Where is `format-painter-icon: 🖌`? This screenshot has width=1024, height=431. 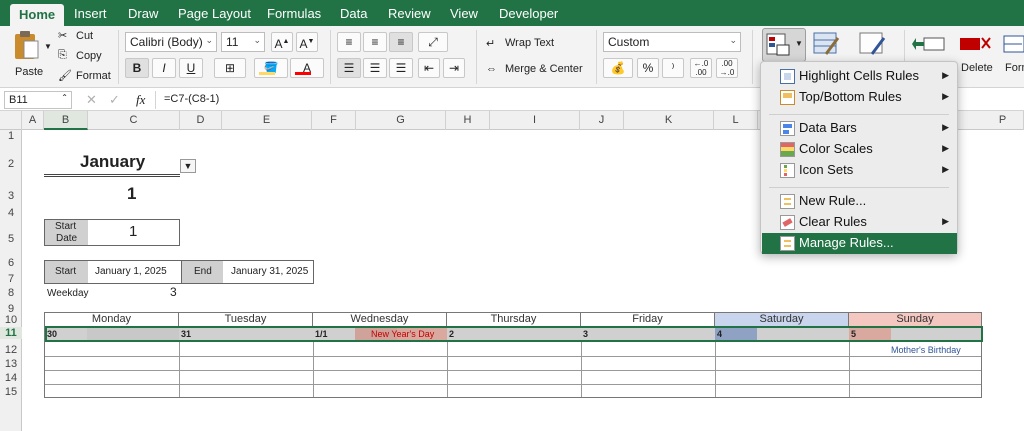 format-painter-icon: 🖌 is located at coordinates (65, 75).